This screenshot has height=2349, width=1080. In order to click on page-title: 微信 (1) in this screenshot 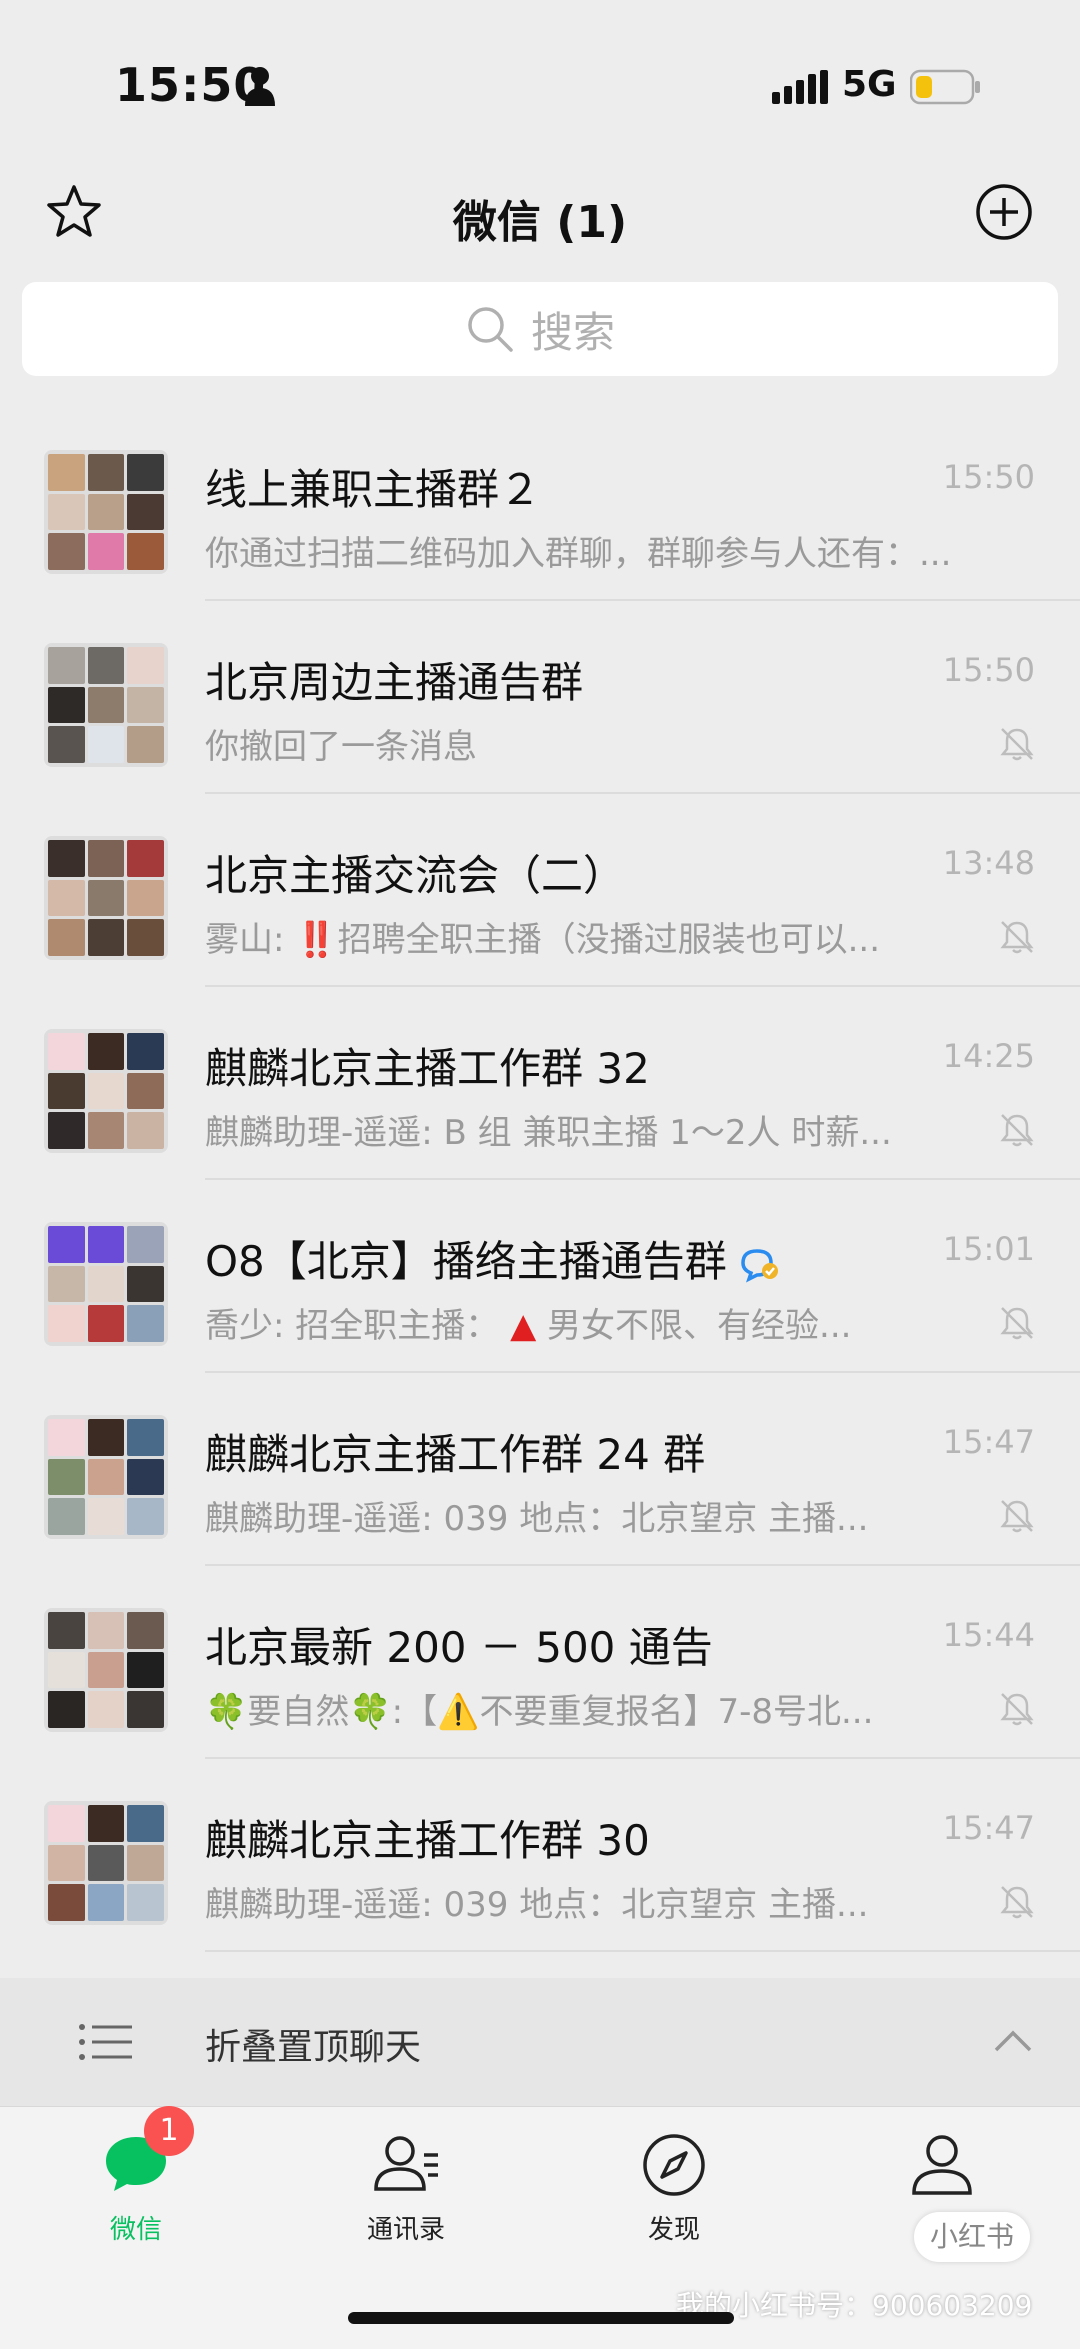, I will do `click(540, 222)`.